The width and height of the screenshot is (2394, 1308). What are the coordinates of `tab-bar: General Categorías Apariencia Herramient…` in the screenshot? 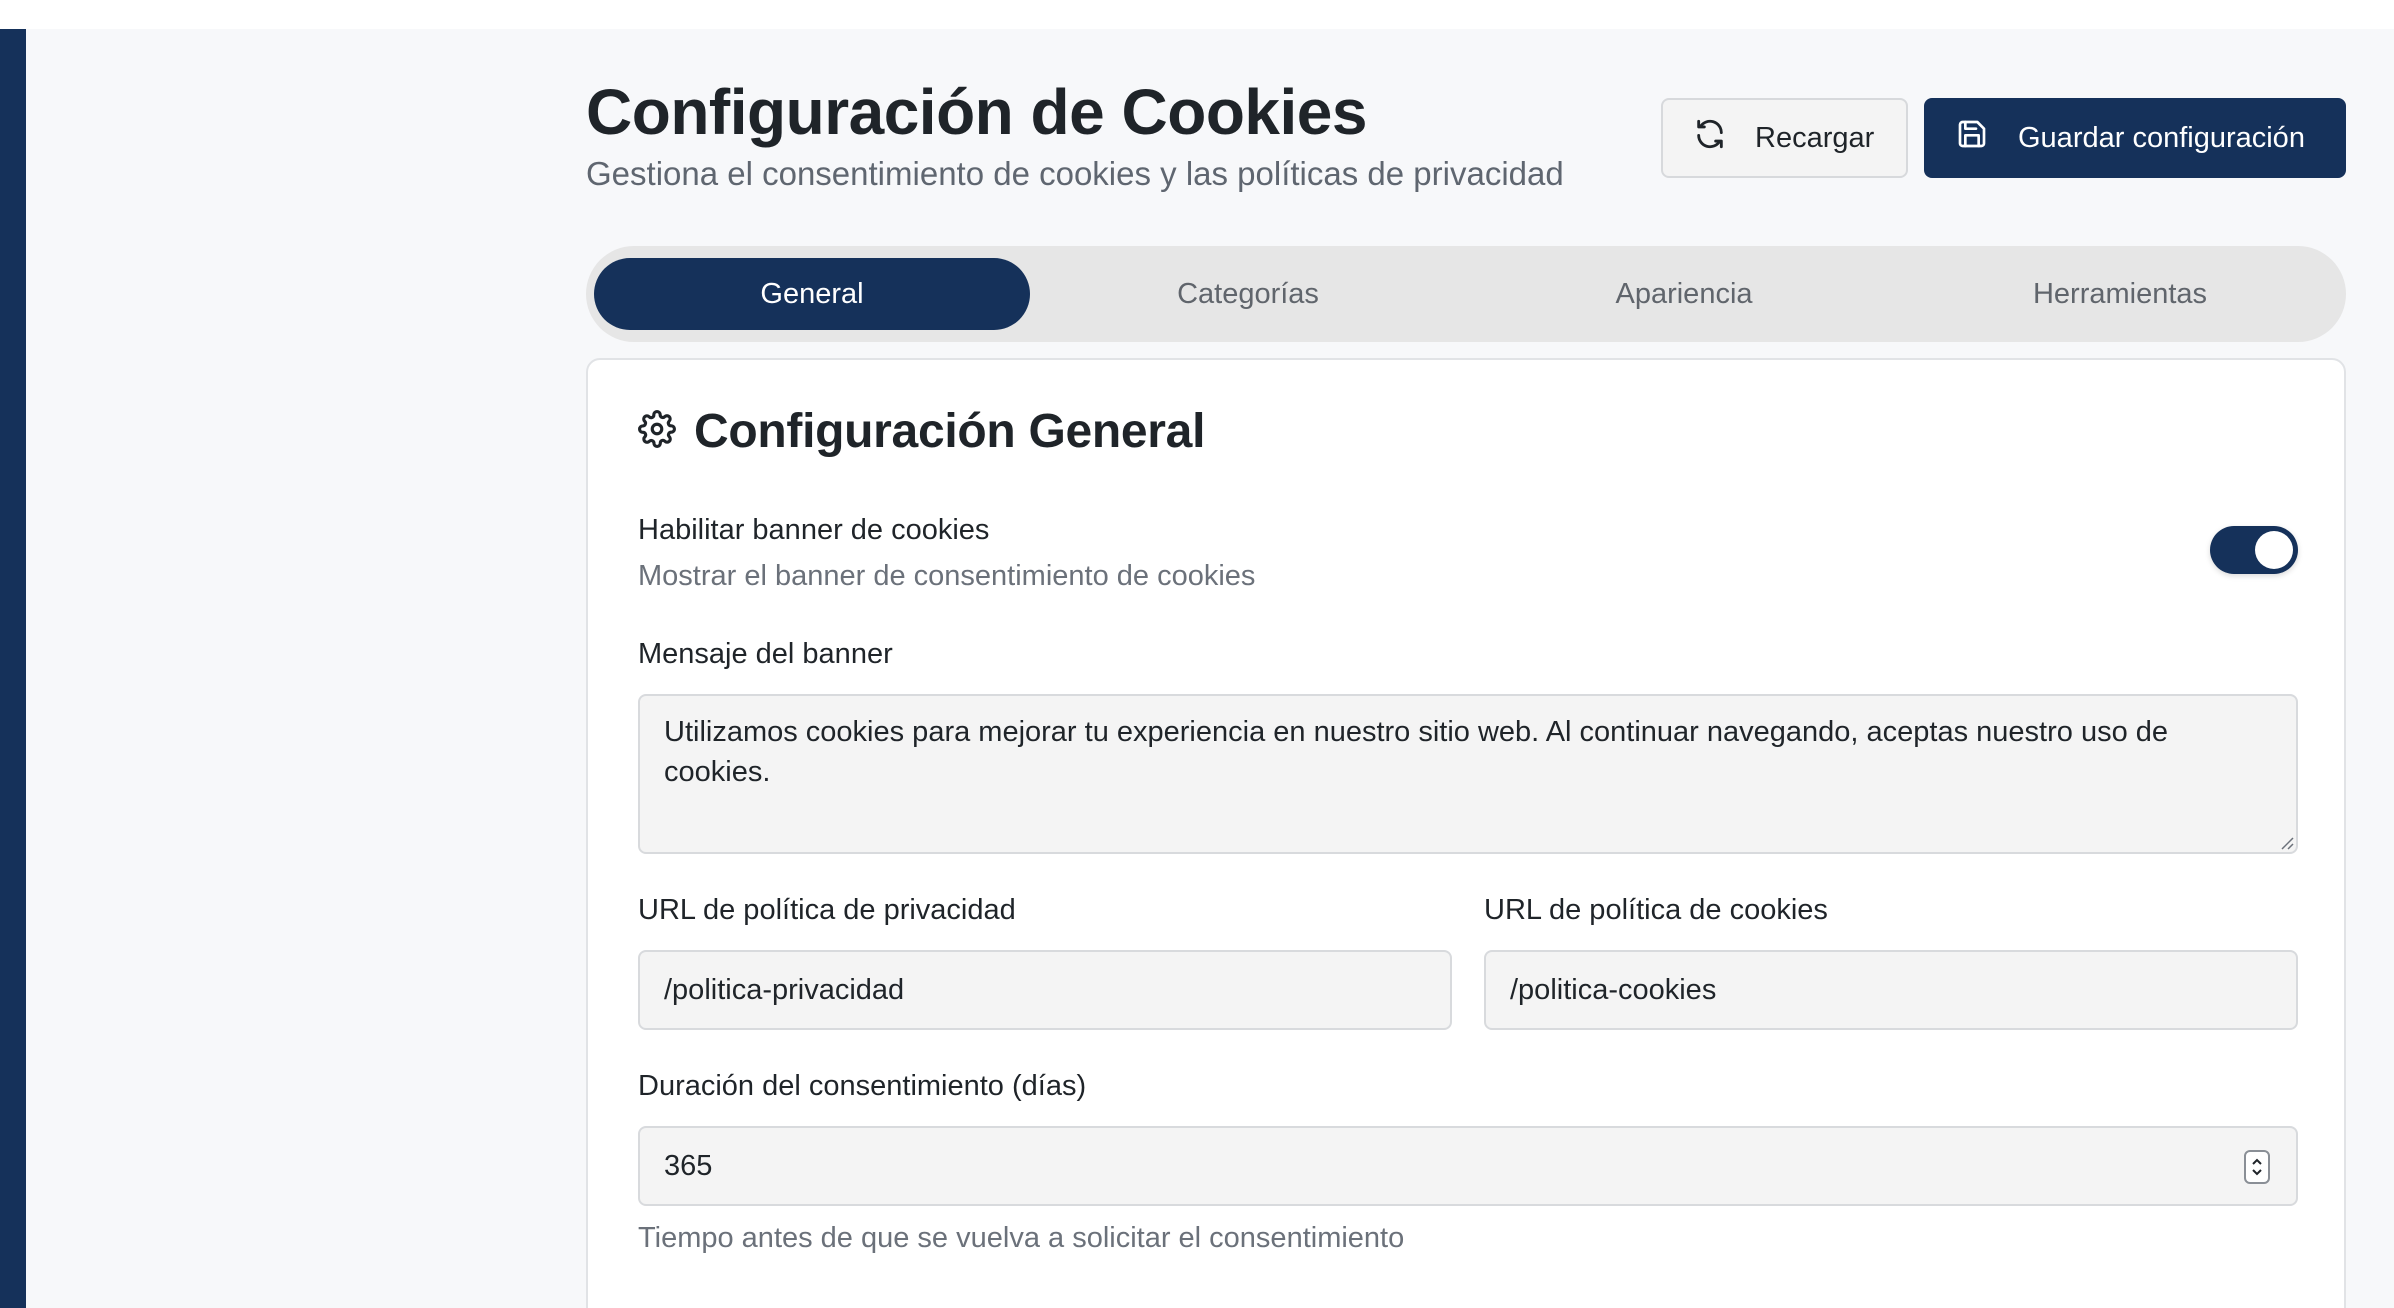 It's located at (1466, 294).